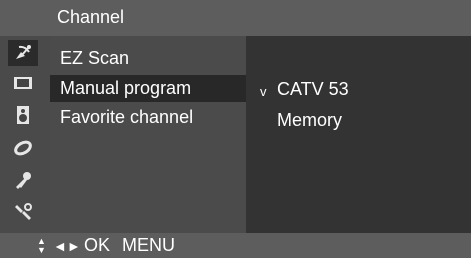  I want to click on selection-mark: v, so click(263, 91).